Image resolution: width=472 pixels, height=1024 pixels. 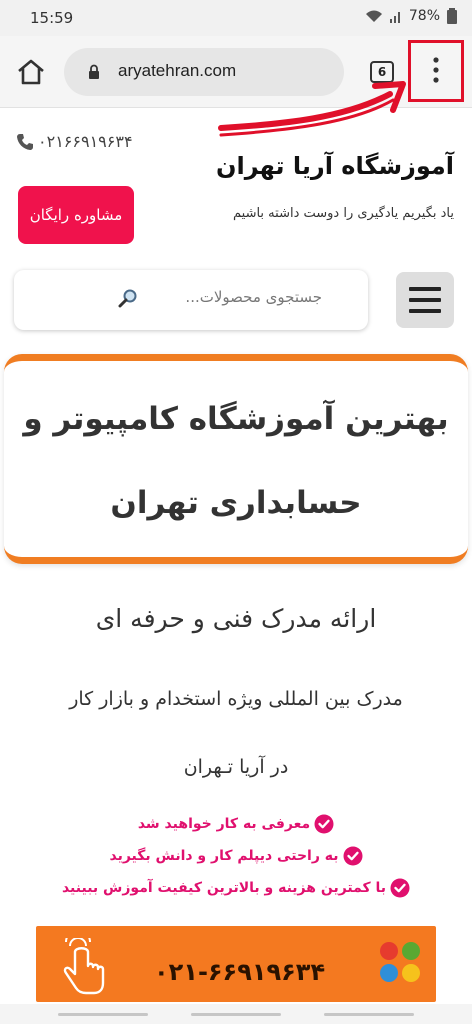 I want to click on wifi-icon, so click(x=373, y=16).